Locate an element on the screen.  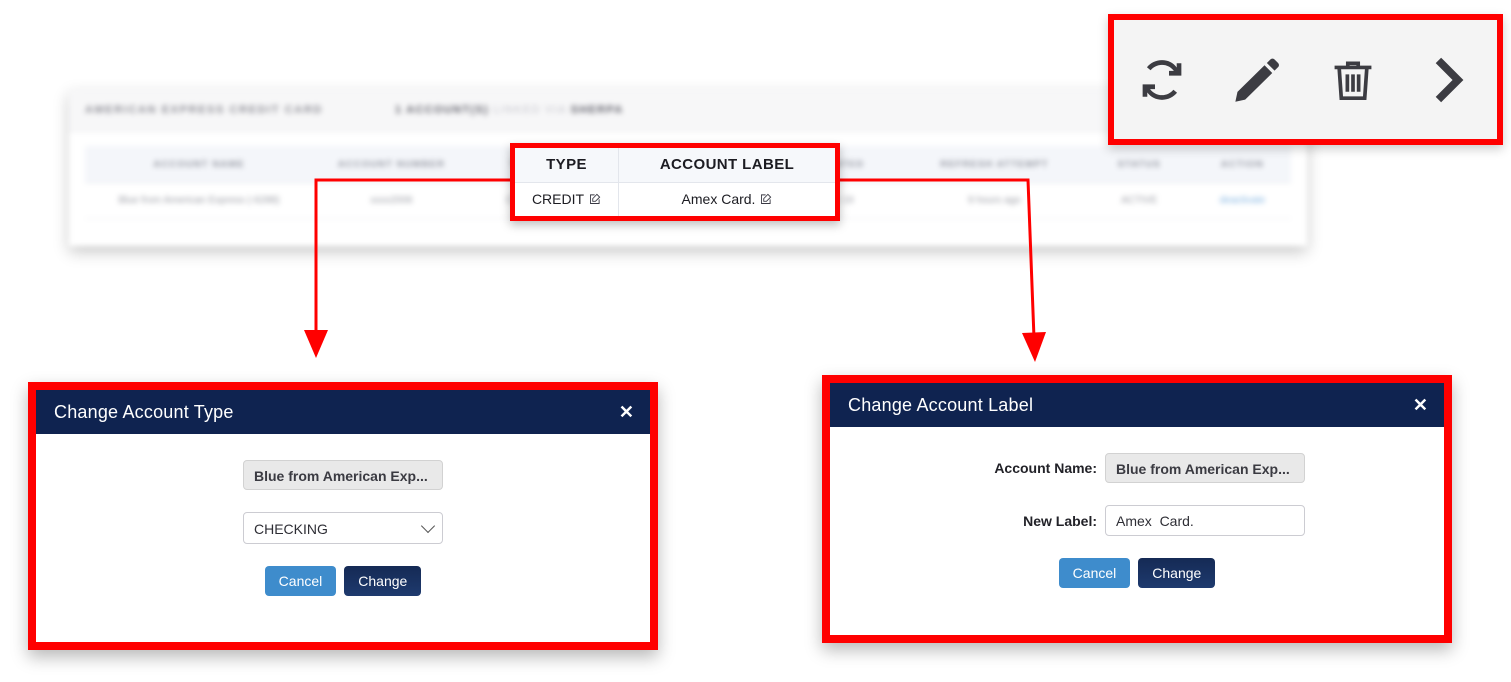
account-type-selected-value: CHECKING is located at coordinates (291, 529).